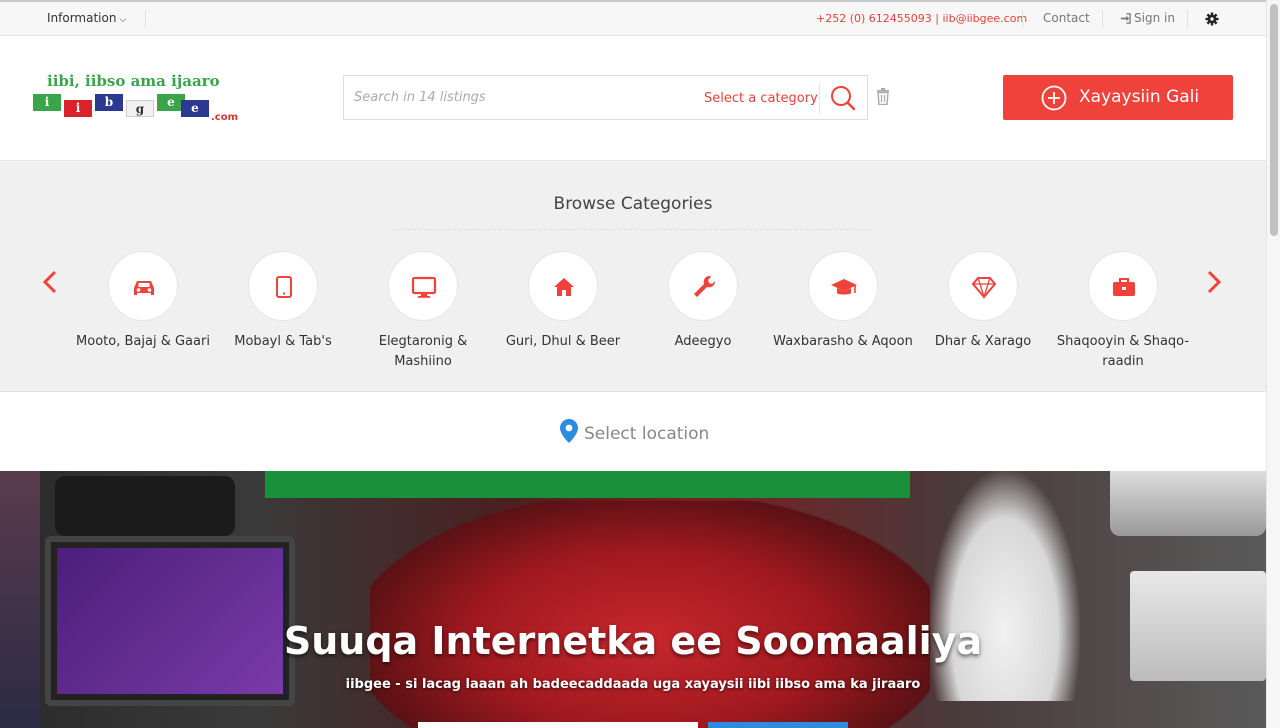 The image size is (1280, 728). Describe the element at coordinates (844, 287) in the screenshot. I see `graduation-cap-icon` at that location.